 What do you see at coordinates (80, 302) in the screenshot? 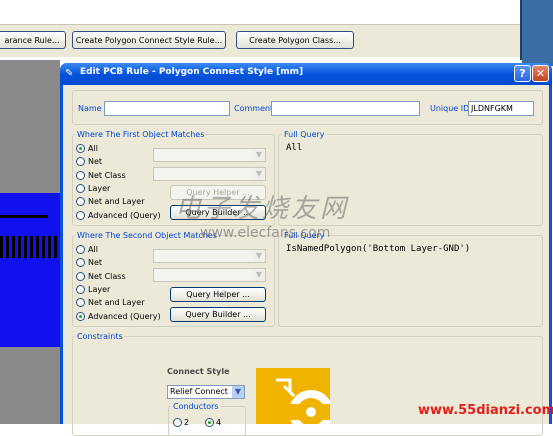
I see `second-radio-net-and-layer` at bounding box center [80, 302].